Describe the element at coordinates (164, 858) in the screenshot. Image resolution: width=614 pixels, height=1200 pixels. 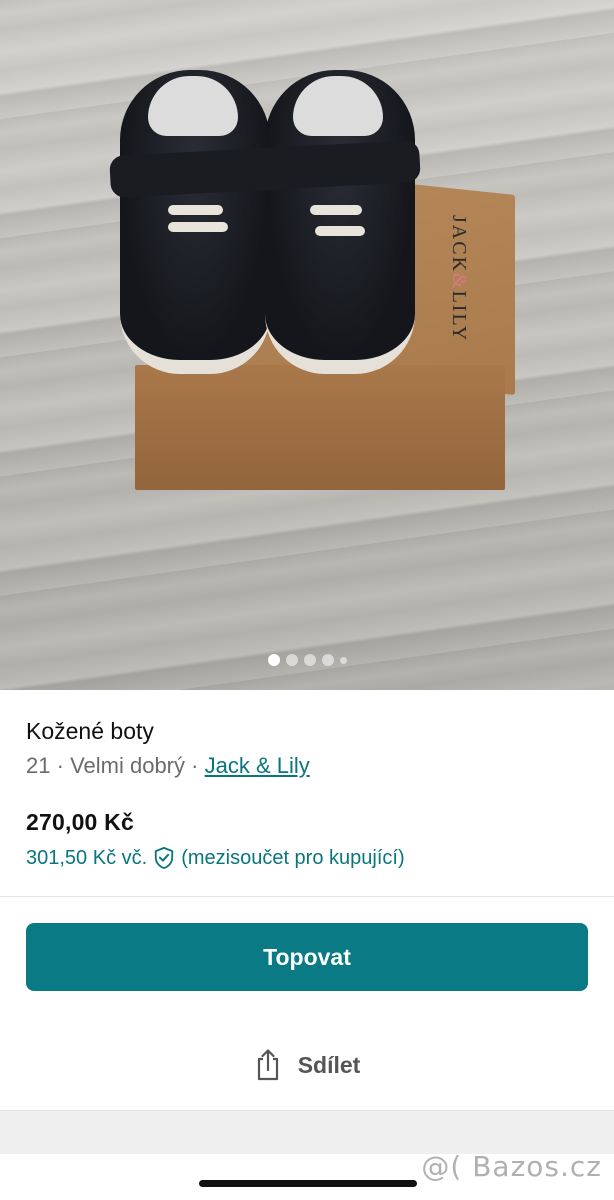
I see `shield-check-icon` at that location.